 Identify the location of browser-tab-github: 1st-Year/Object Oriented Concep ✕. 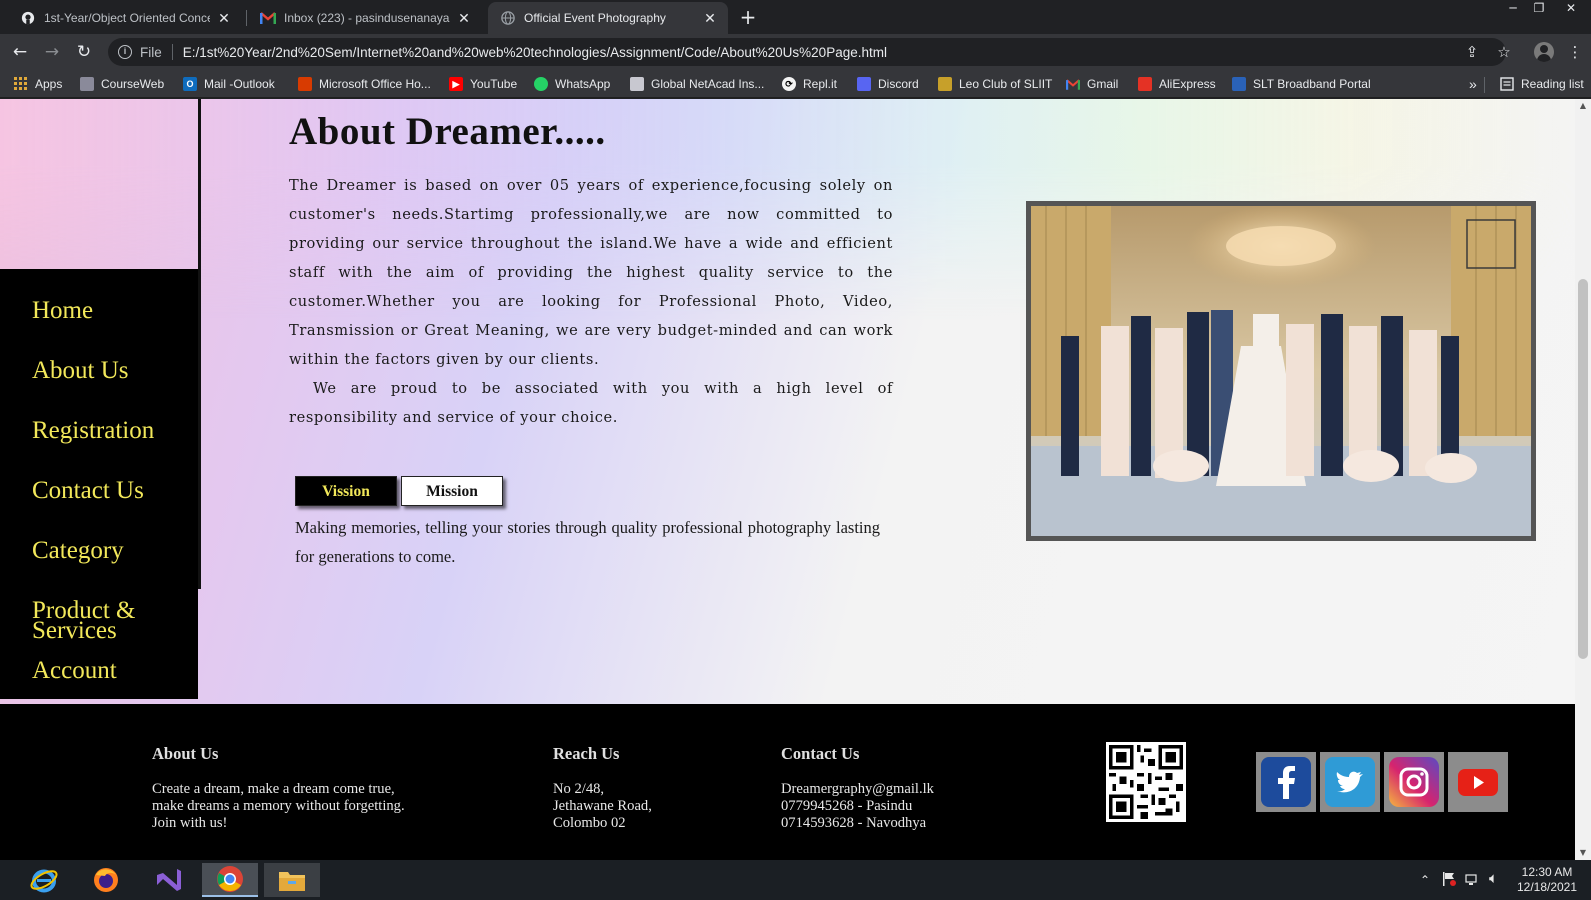
(125, 18).